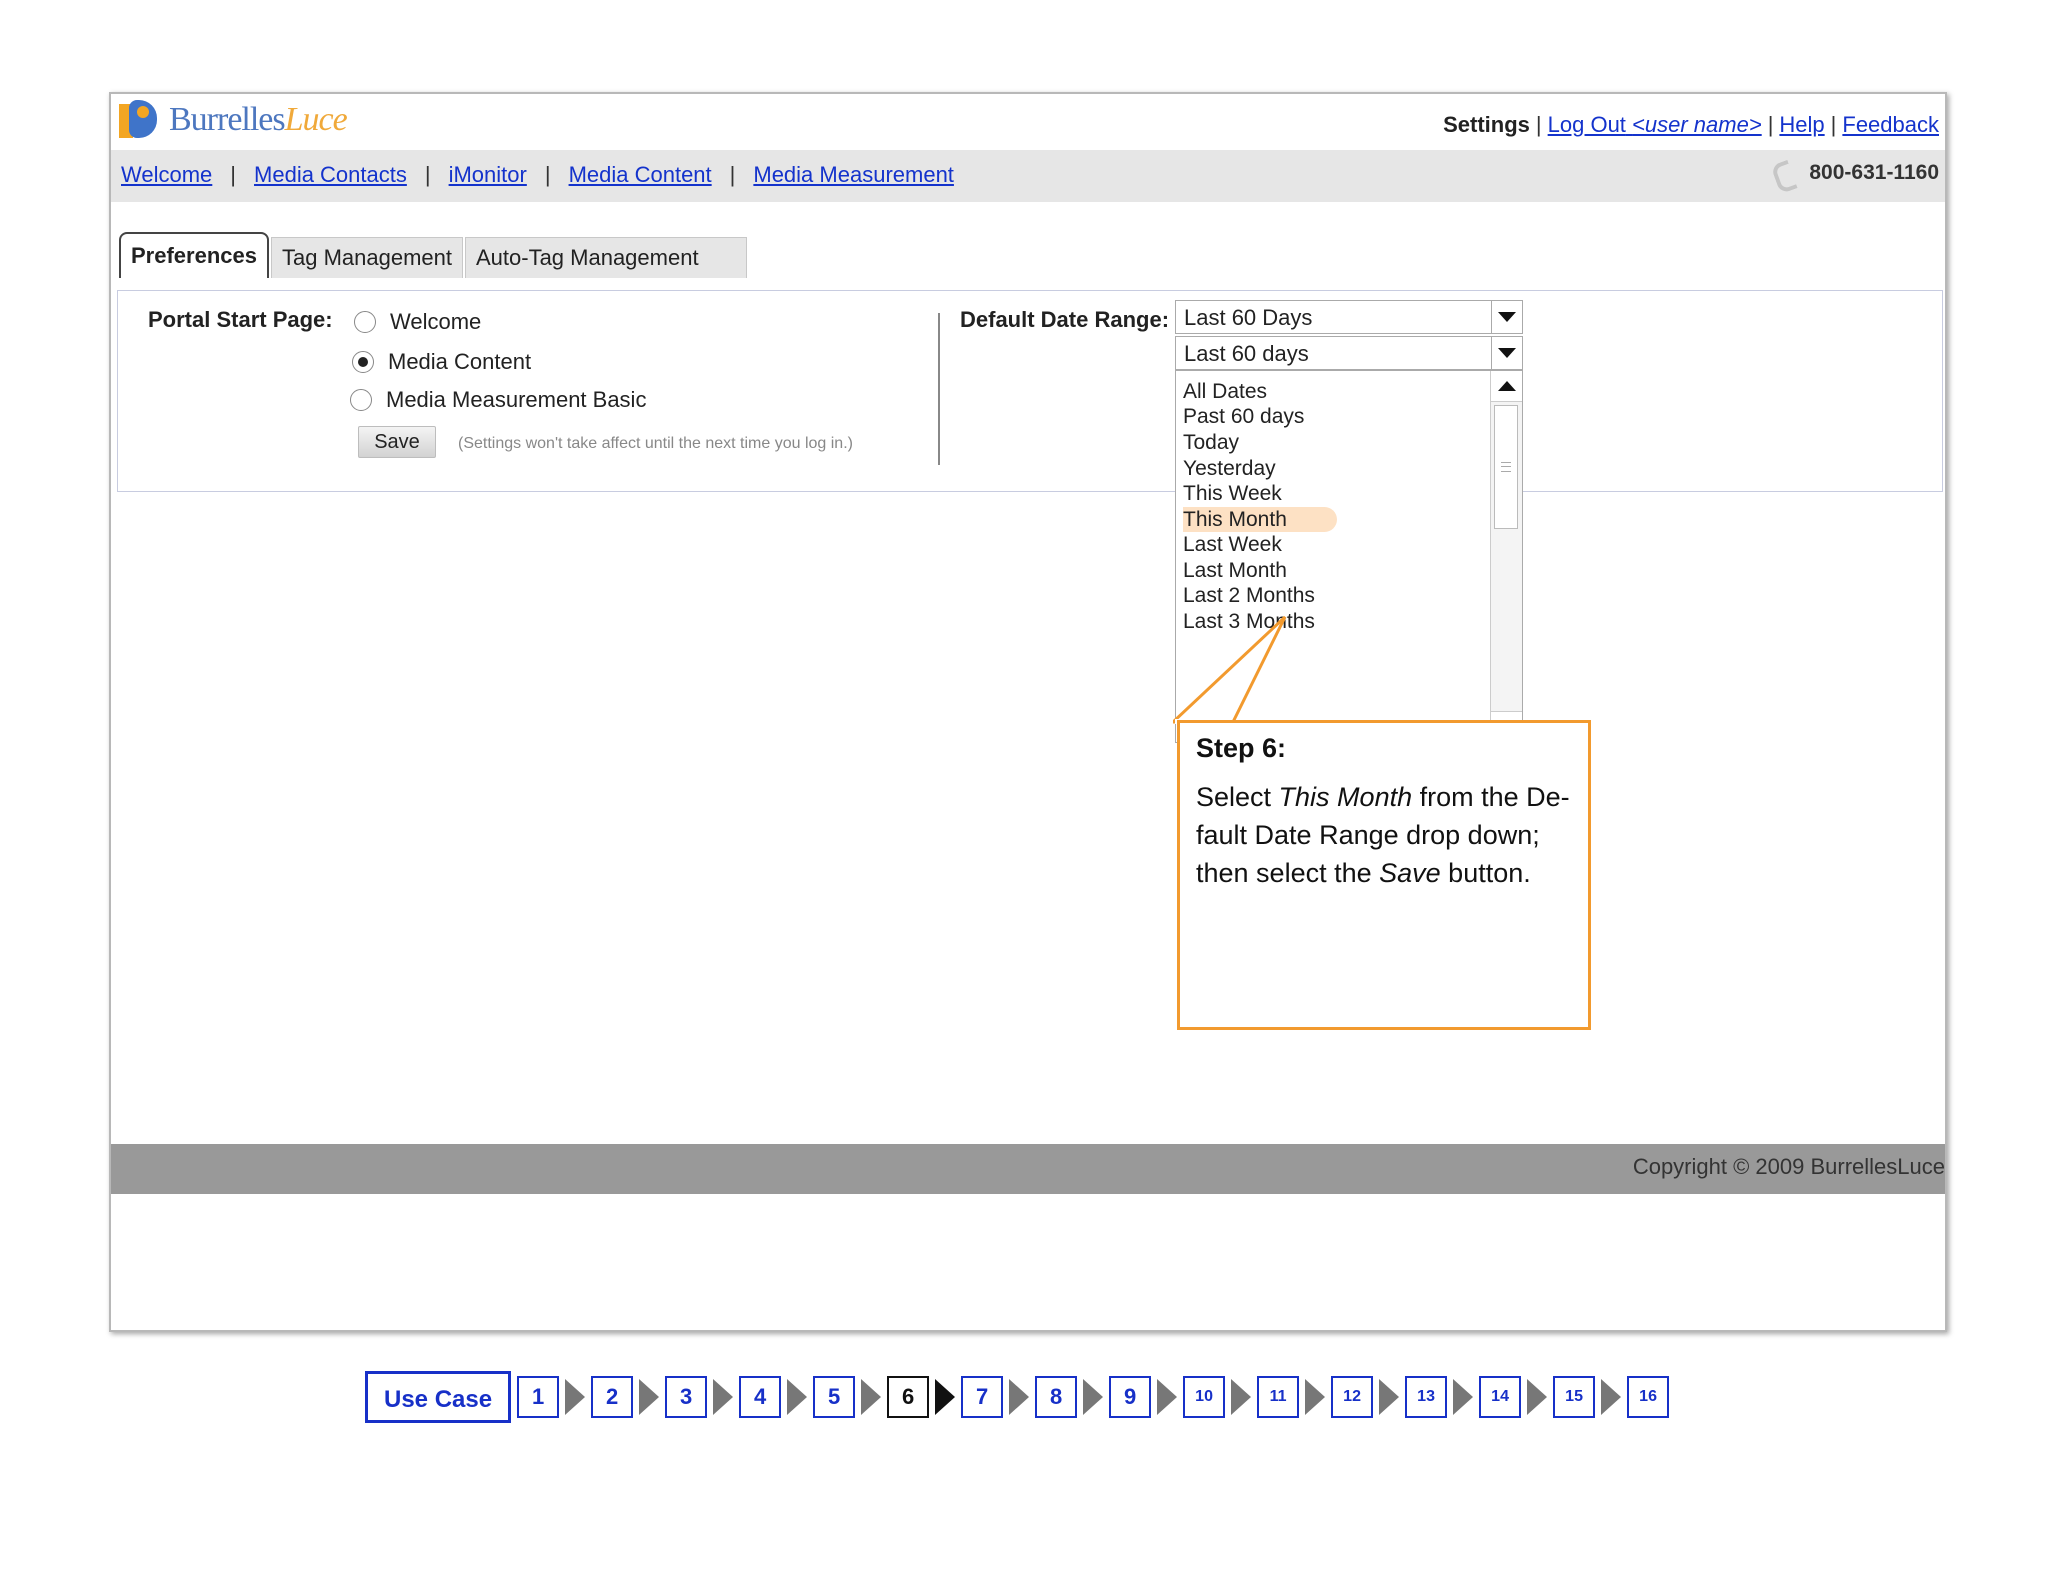  Describe the element at coordinates (330, 174) in the screenshot. I see `nav-media-contacts: Media Contacts` at that location.